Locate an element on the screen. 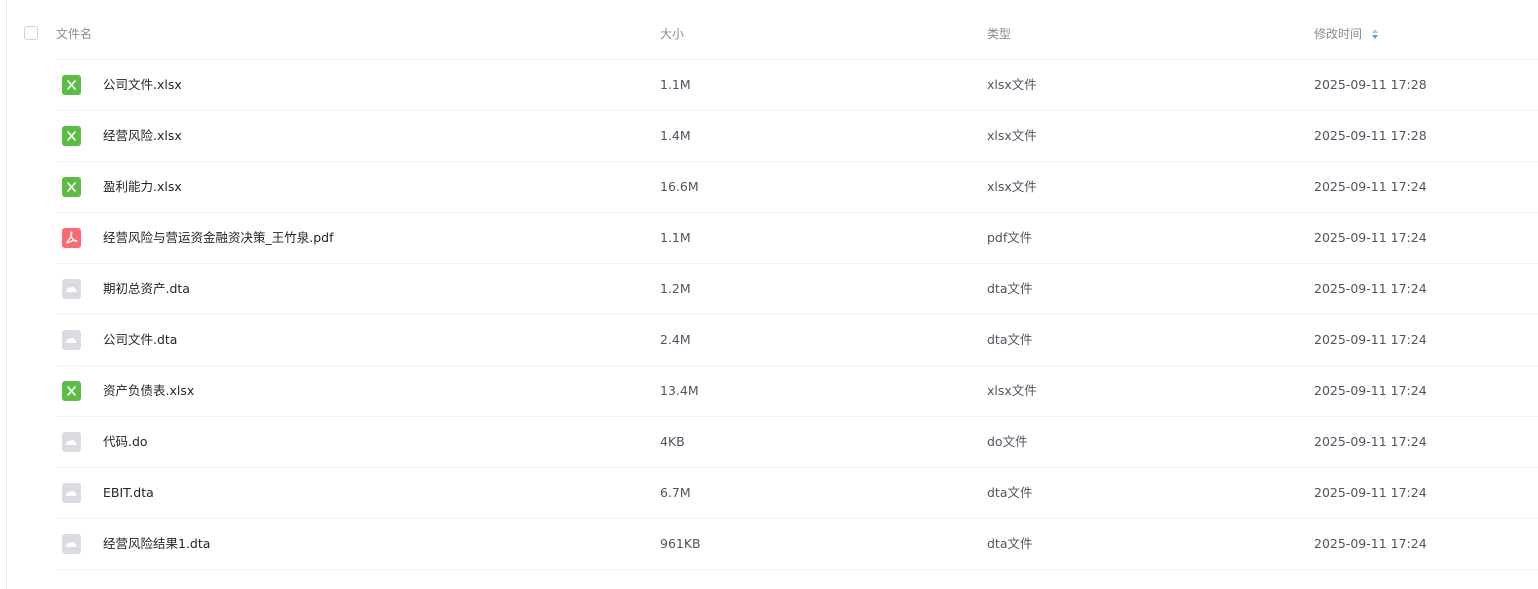  file-row: 期初总资产.dta 1.2M dta文件 2025-09-11 17:24 is located at coordinates (769, 289).